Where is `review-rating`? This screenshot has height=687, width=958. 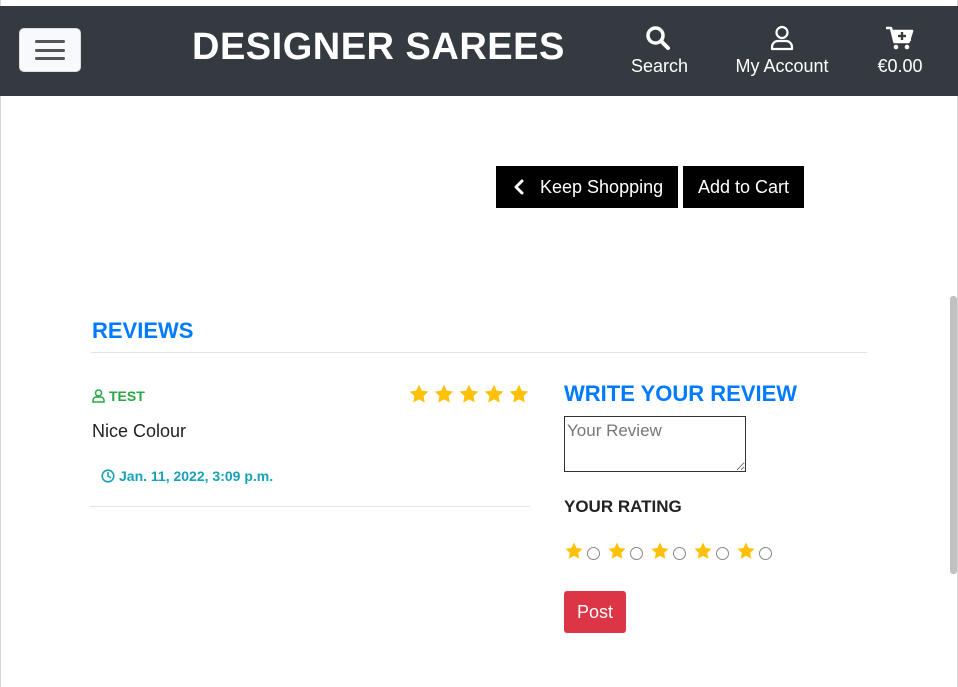
review-rating is located at coordinates (469, 396).